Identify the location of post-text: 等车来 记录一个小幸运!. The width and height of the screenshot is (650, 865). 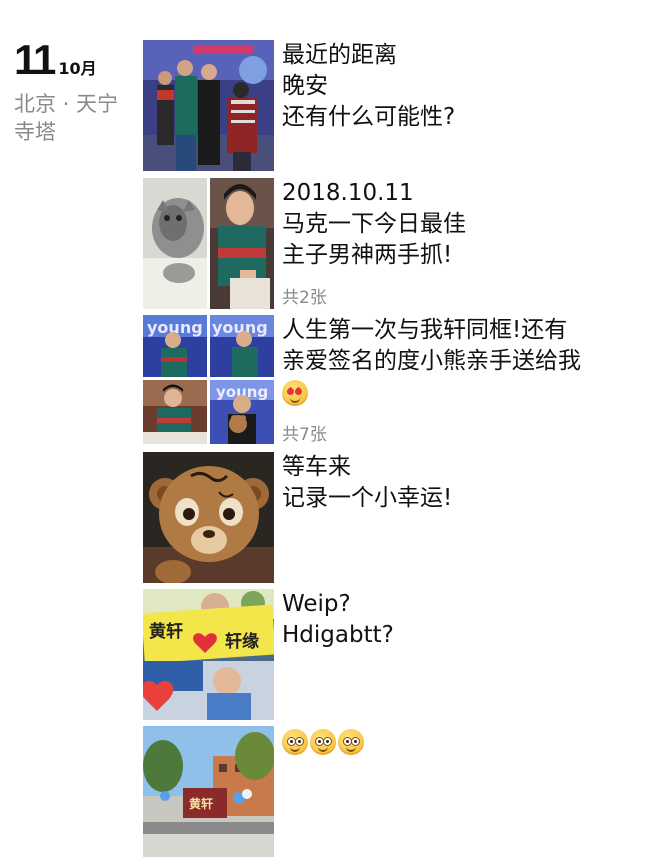
(460, 483).